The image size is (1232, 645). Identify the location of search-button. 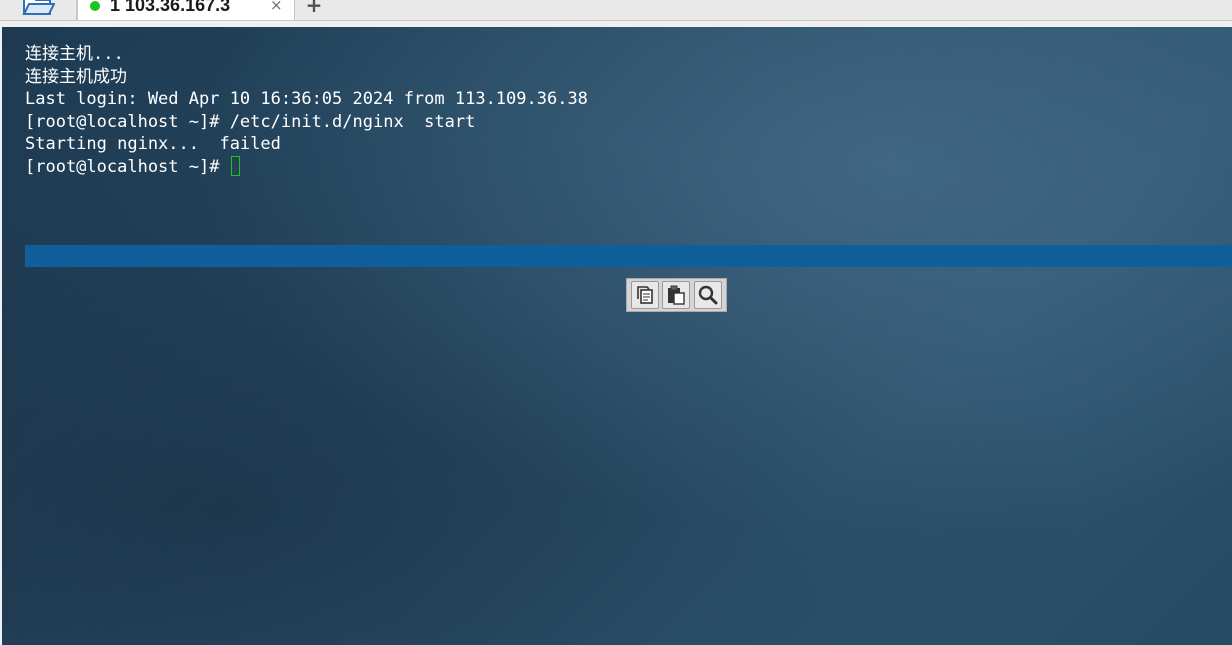
(708, 295).